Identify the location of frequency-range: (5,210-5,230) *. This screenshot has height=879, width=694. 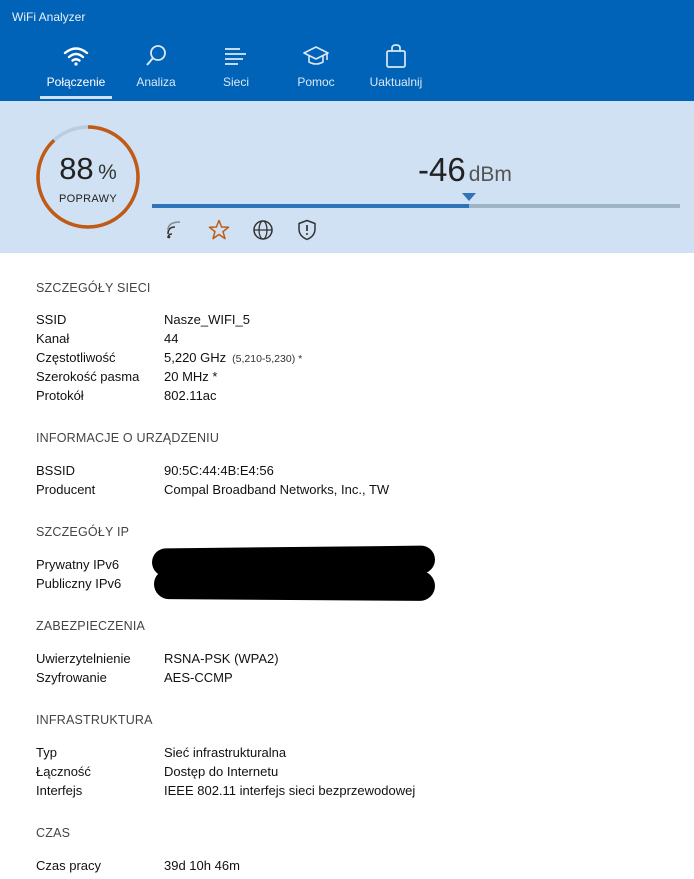
(267, 359).